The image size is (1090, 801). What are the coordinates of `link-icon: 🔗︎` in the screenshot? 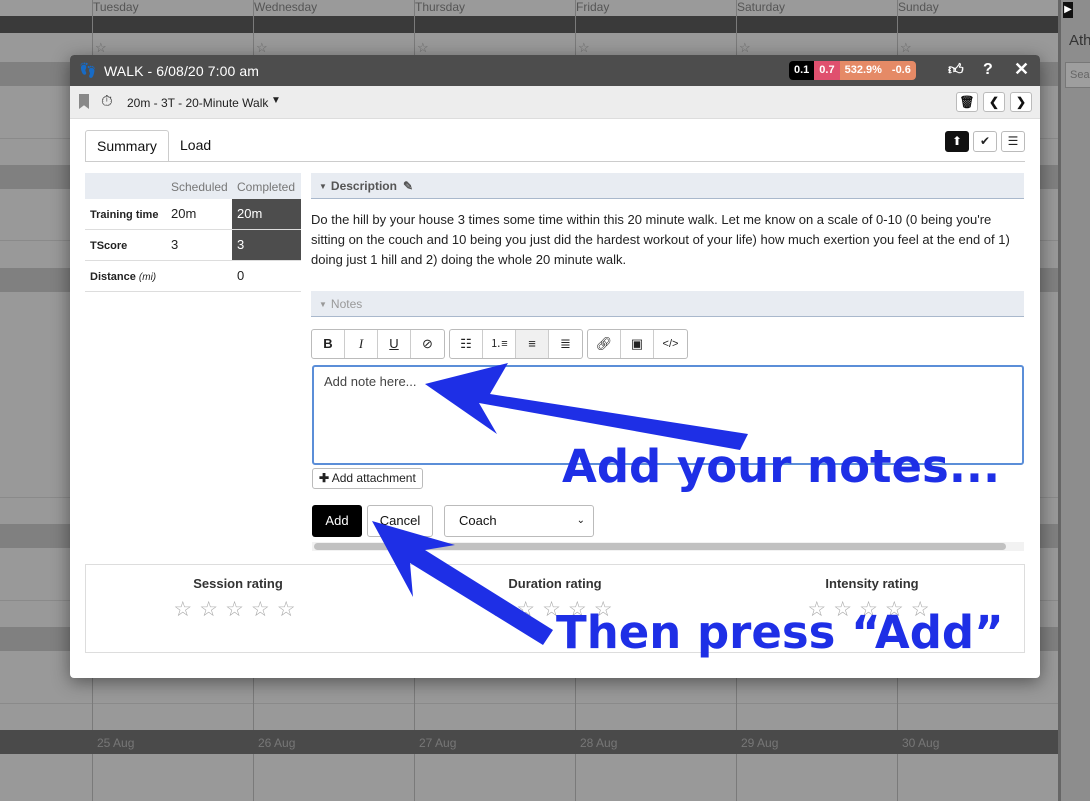 It's located at (604, 344).